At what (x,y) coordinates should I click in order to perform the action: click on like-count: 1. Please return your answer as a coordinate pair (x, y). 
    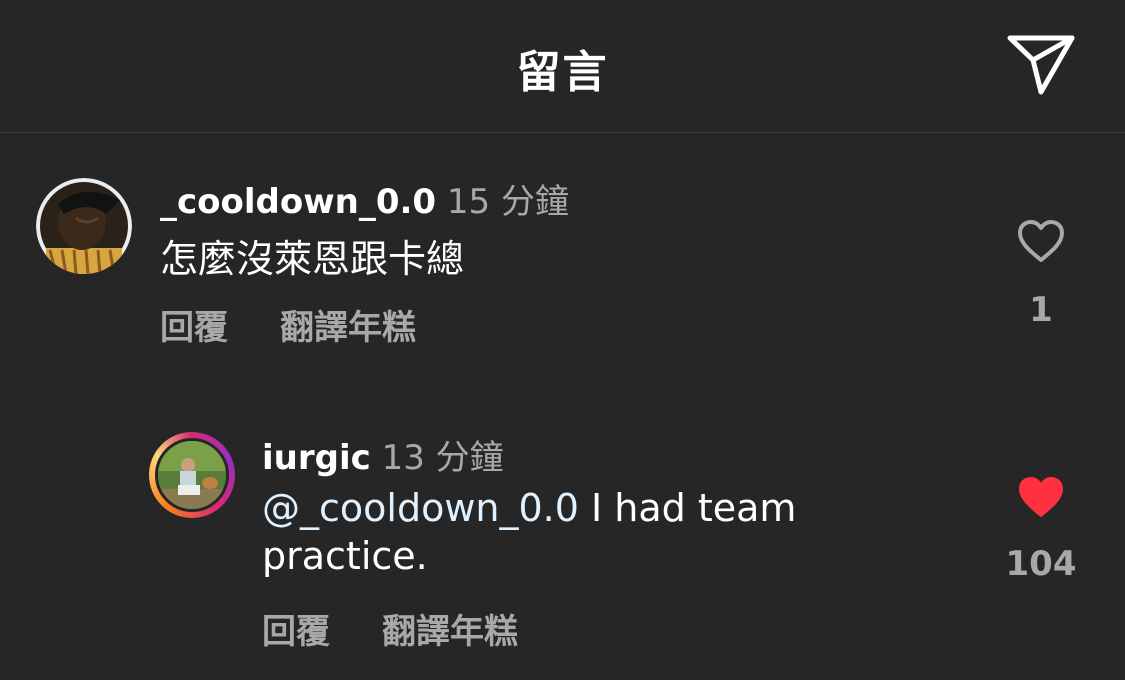
    Looking at the image, I should click on (1041, 310).